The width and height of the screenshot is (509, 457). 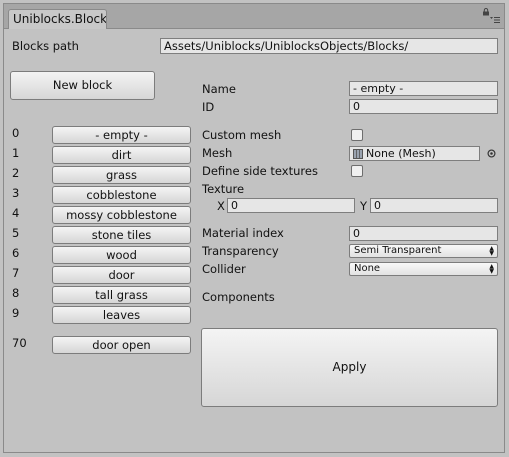 I want to click on block-button: dirt, so click(x=121, y=155).